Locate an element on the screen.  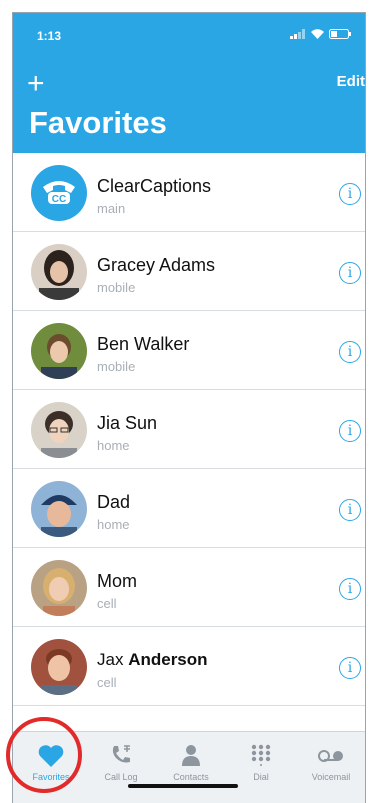
contact-name: Mom is located at coordinates (117, 581).